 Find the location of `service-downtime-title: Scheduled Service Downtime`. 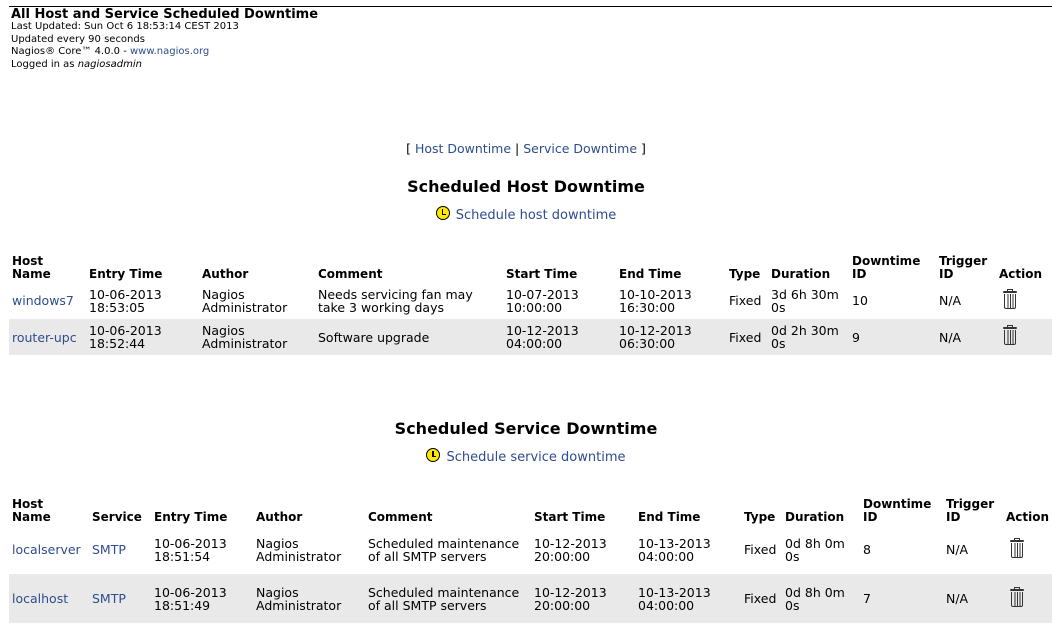

service-downtime-title: Scheduled Service Downtime is located at coordinates (526, 428).